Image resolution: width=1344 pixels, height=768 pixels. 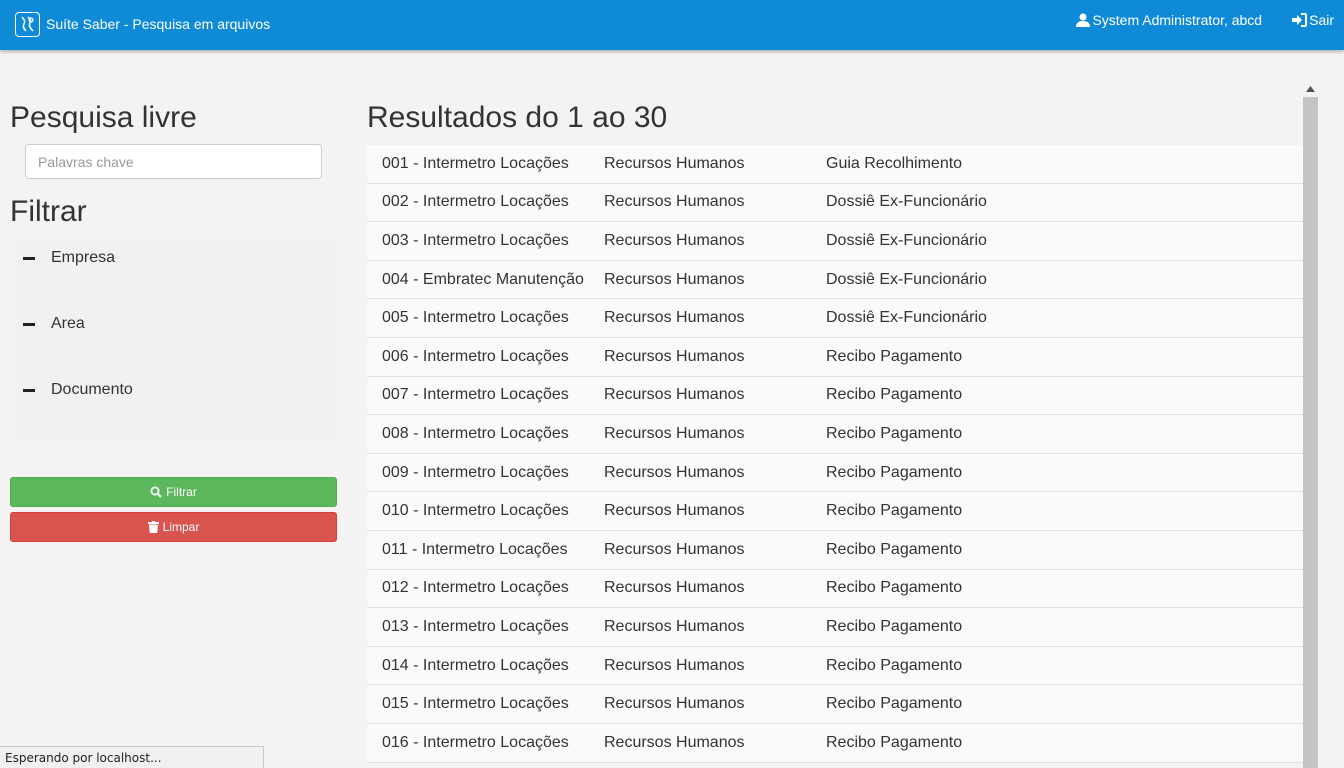 I want to click on result-company: 015 - Intermetro Locações, so click(x=475, y=704).